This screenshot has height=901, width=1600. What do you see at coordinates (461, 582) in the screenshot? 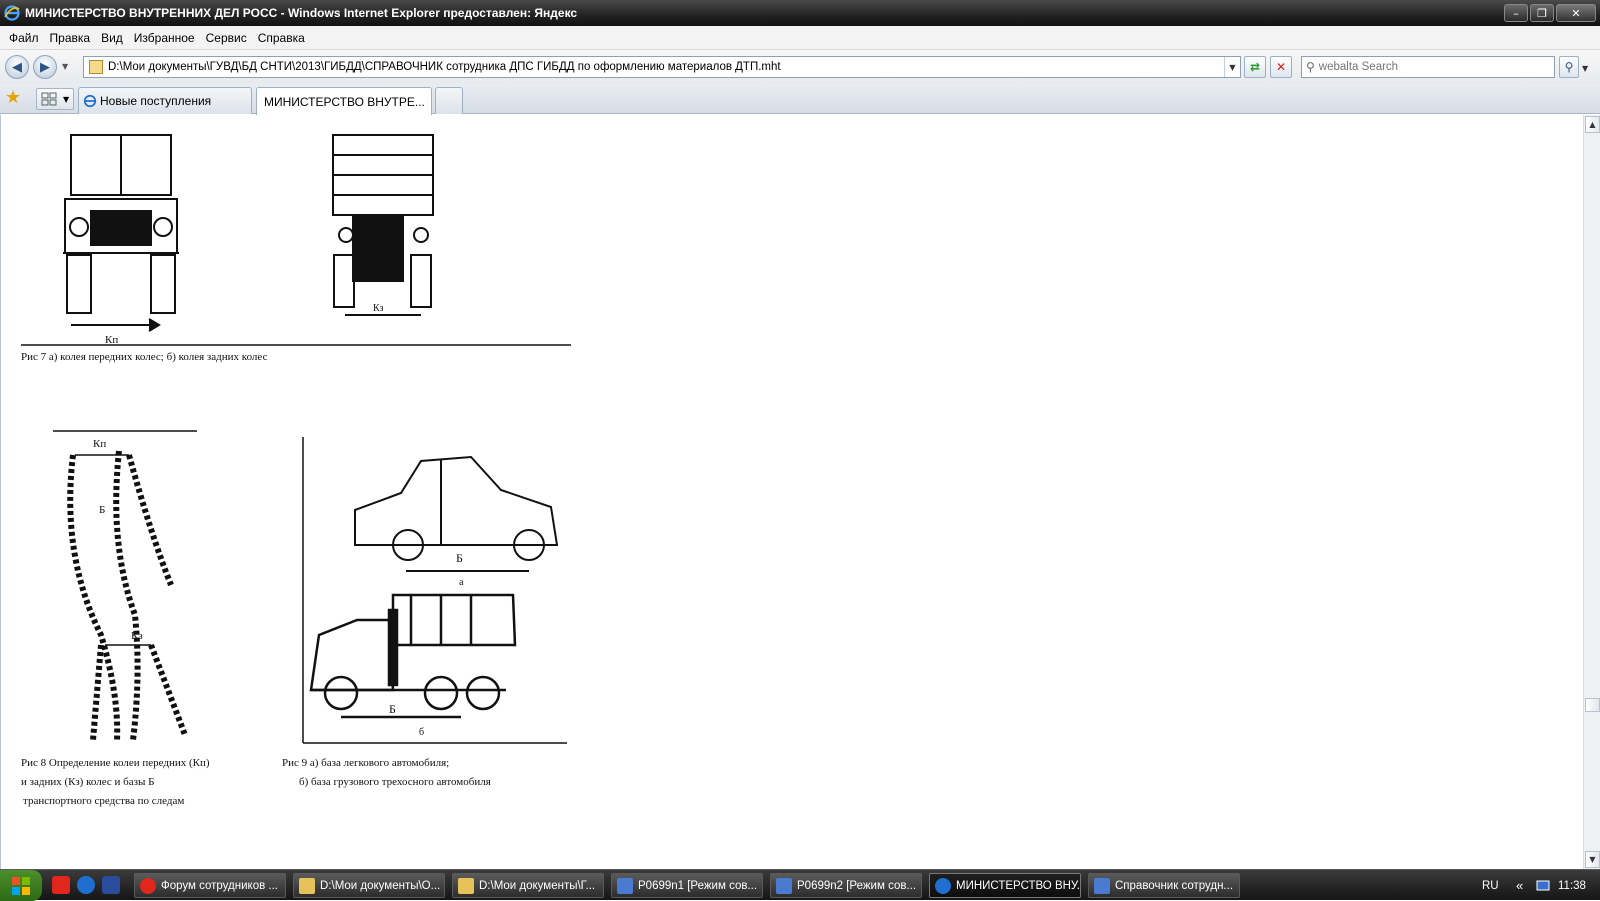
I see `fig9-a-label: а` at bounding box center [461, 582].